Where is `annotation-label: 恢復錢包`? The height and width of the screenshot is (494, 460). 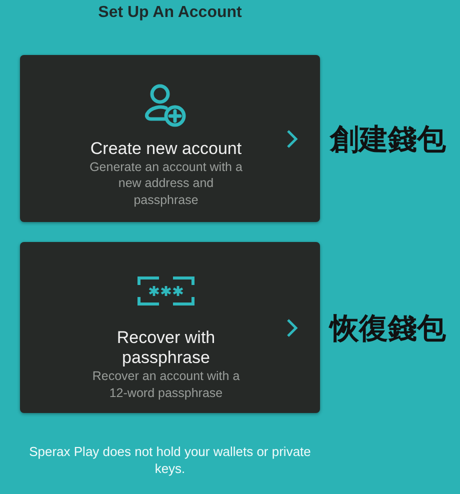 annotation-label: 恢復錢包 is located at coordinates (388, 327).